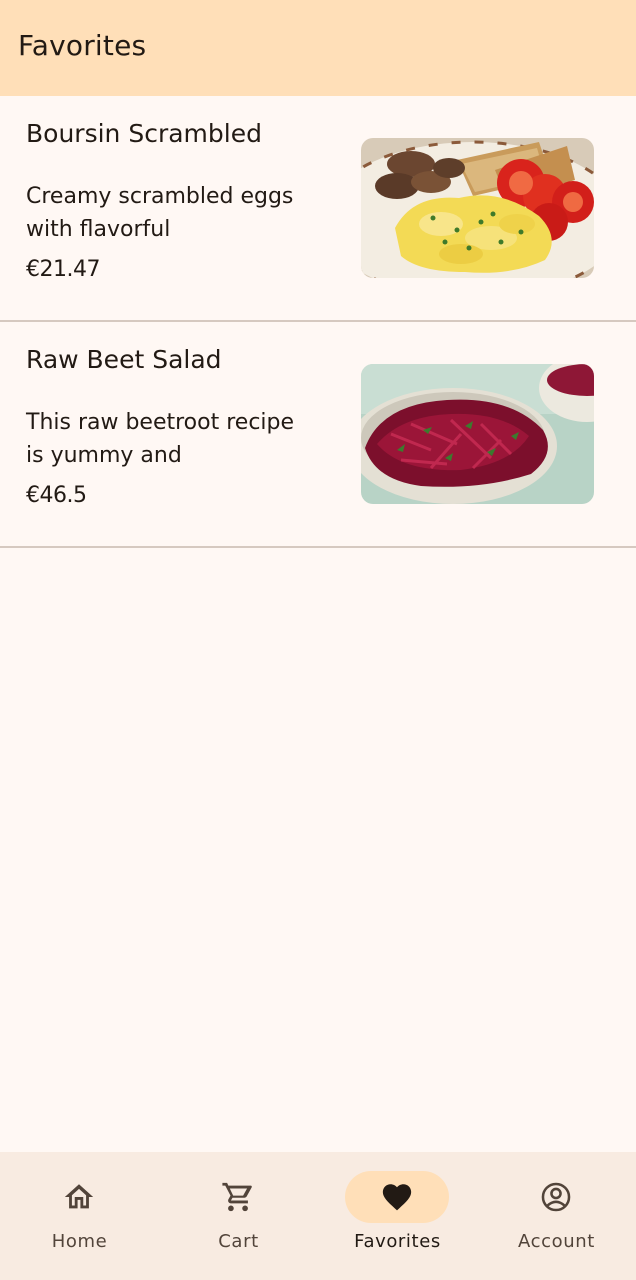 Image resolution: width=636 pixels, height=1280 pixels. What do you see at coordinates (397, 1197) in the screenshot?
I see `heart-icon` at bounding box center [397, 1197].